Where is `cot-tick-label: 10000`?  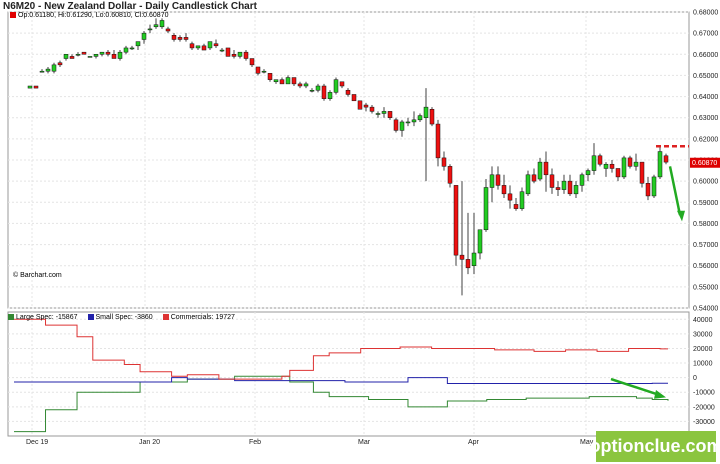
cot-tick-label: 10000 is located at coordinates (703, 364).